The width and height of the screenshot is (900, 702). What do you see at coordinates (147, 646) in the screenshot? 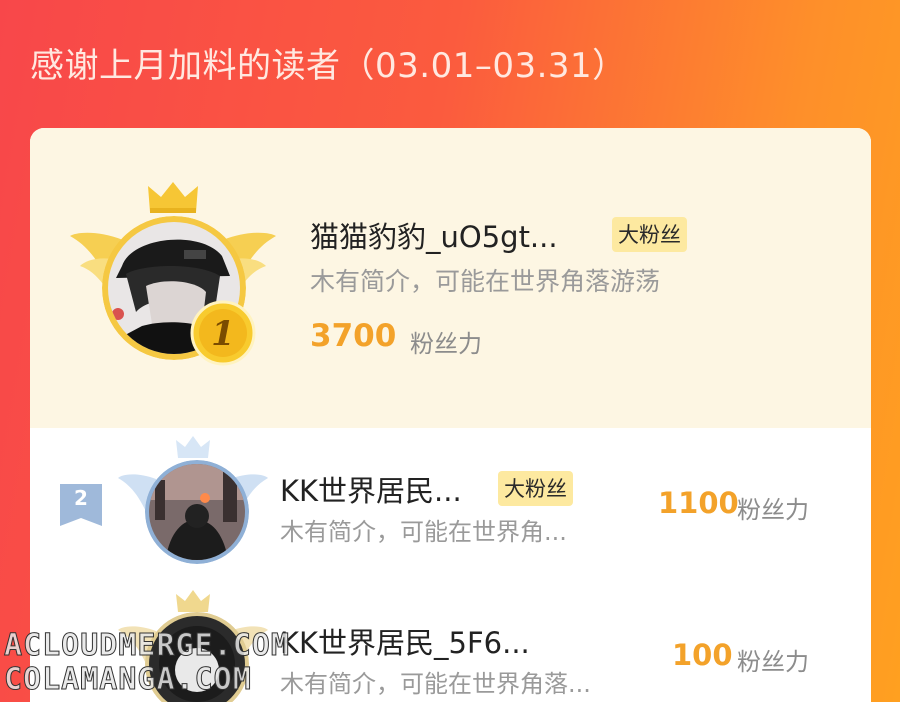
I see `watermark-line-1: ACLOUDMERGE.COM` at bounding box center [147, 646].